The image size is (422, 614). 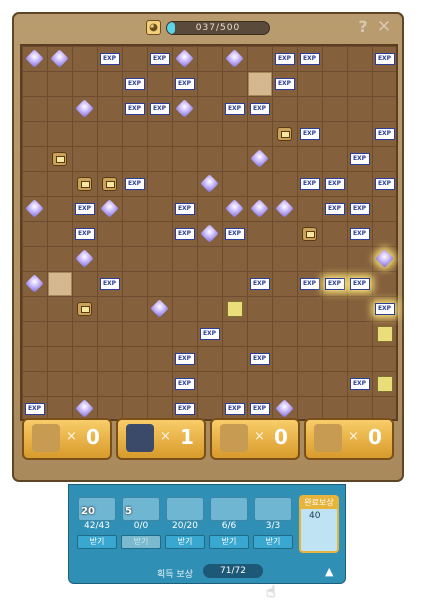 I want to click on title-bar: ◕ 037/500 ? ✕, so click(x=208, y=29).